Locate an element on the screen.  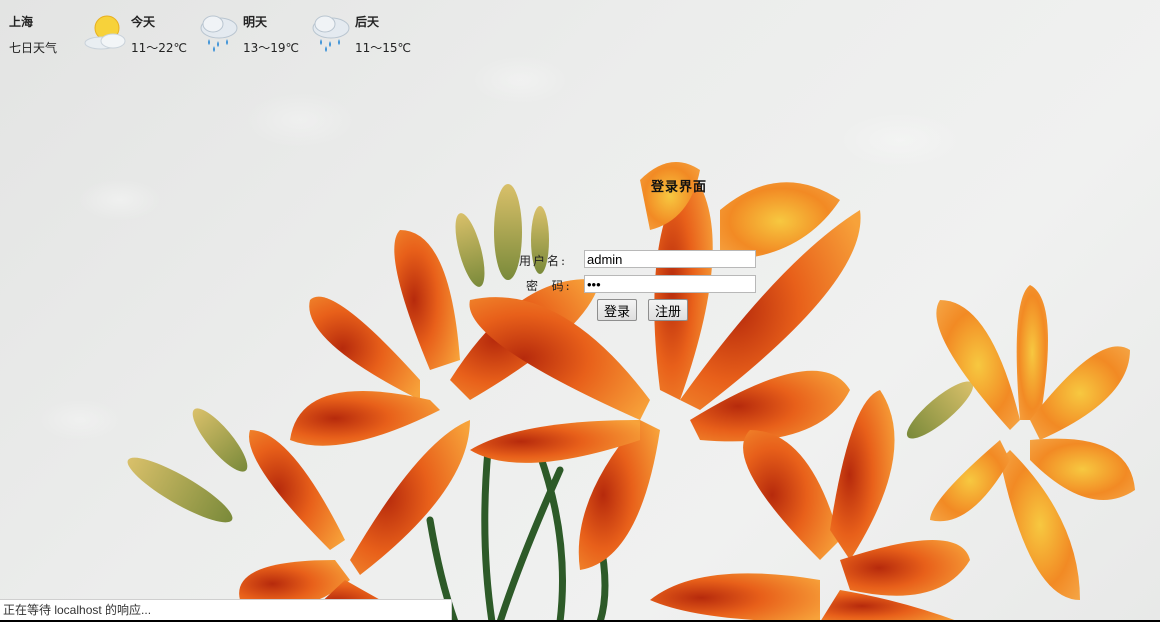
weather-day-label: 明天 is located at coordinates (255, 22).